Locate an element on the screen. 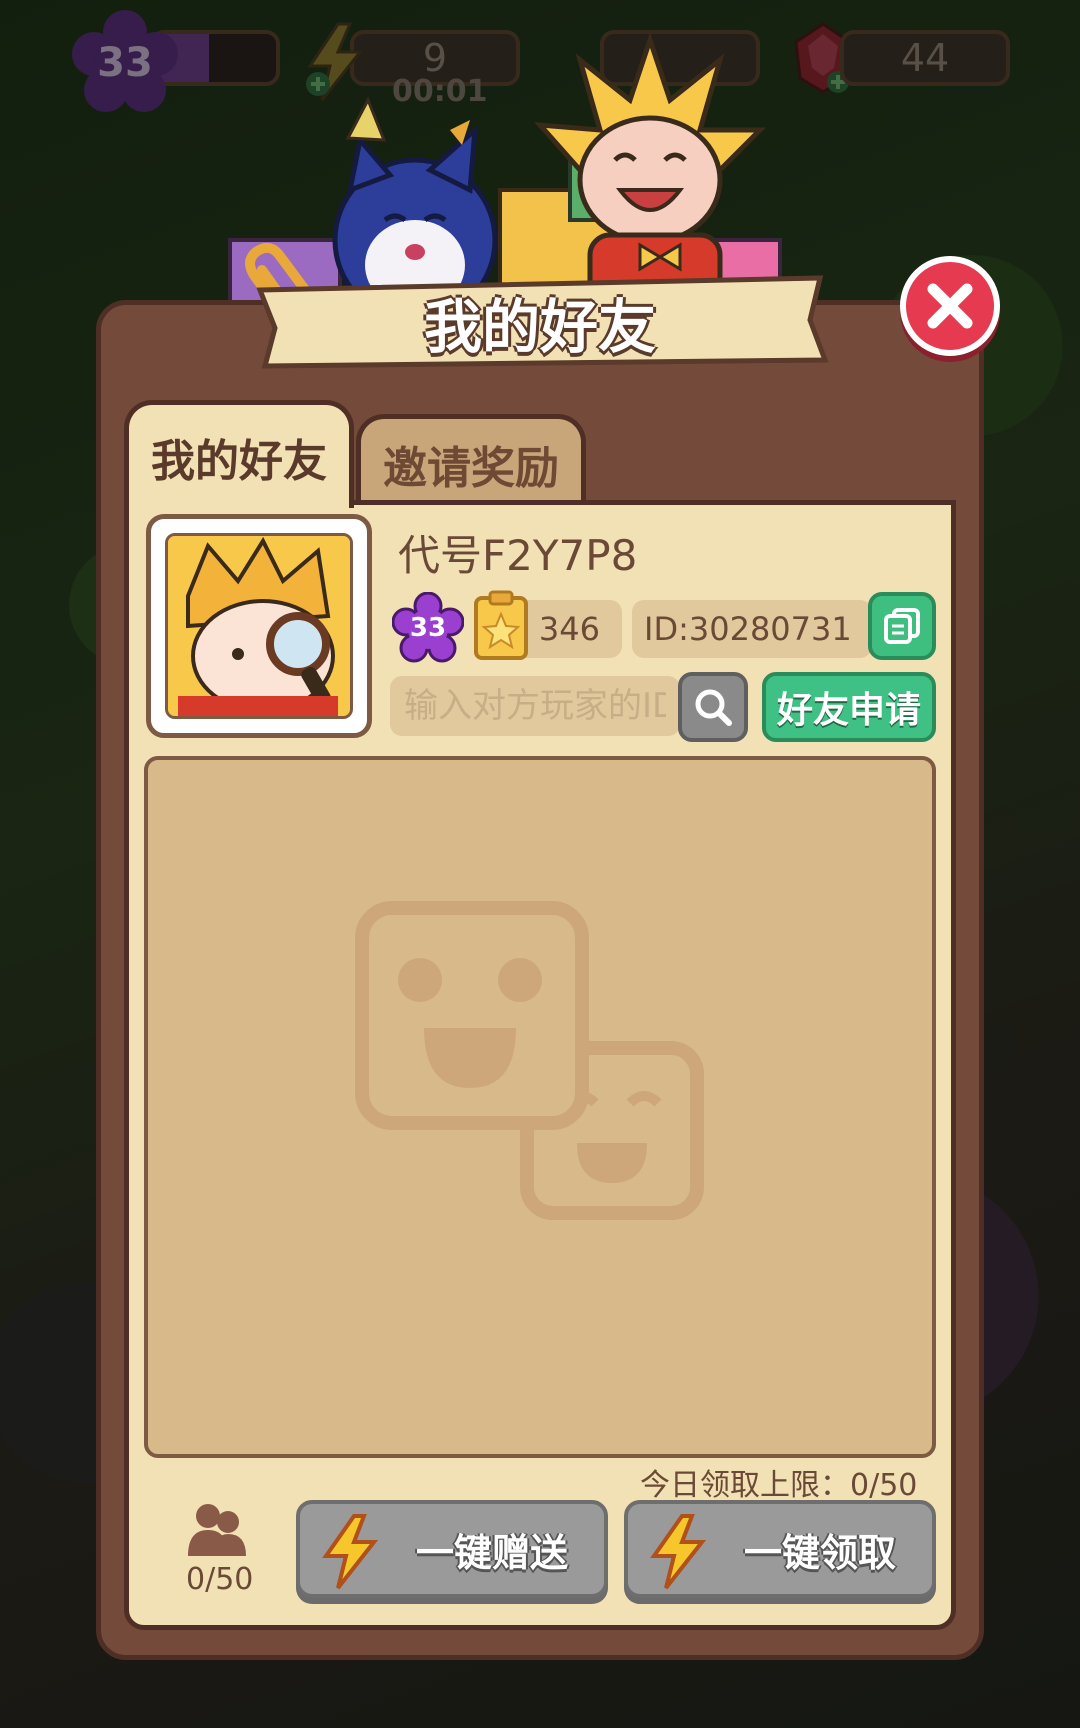 The image size is (1080, 1728). close-icon is located at coordinates (950, 306).